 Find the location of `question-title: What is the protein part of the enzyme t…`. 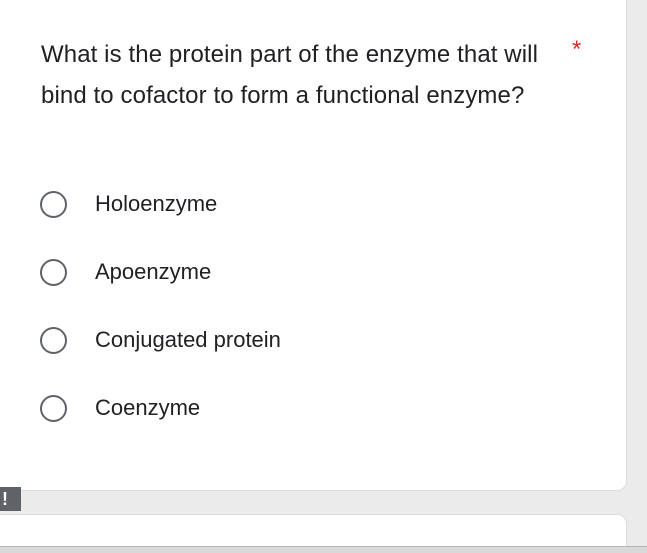

question-title: What is the protein part of the enzyme t… is located at coordinates (290, 75).